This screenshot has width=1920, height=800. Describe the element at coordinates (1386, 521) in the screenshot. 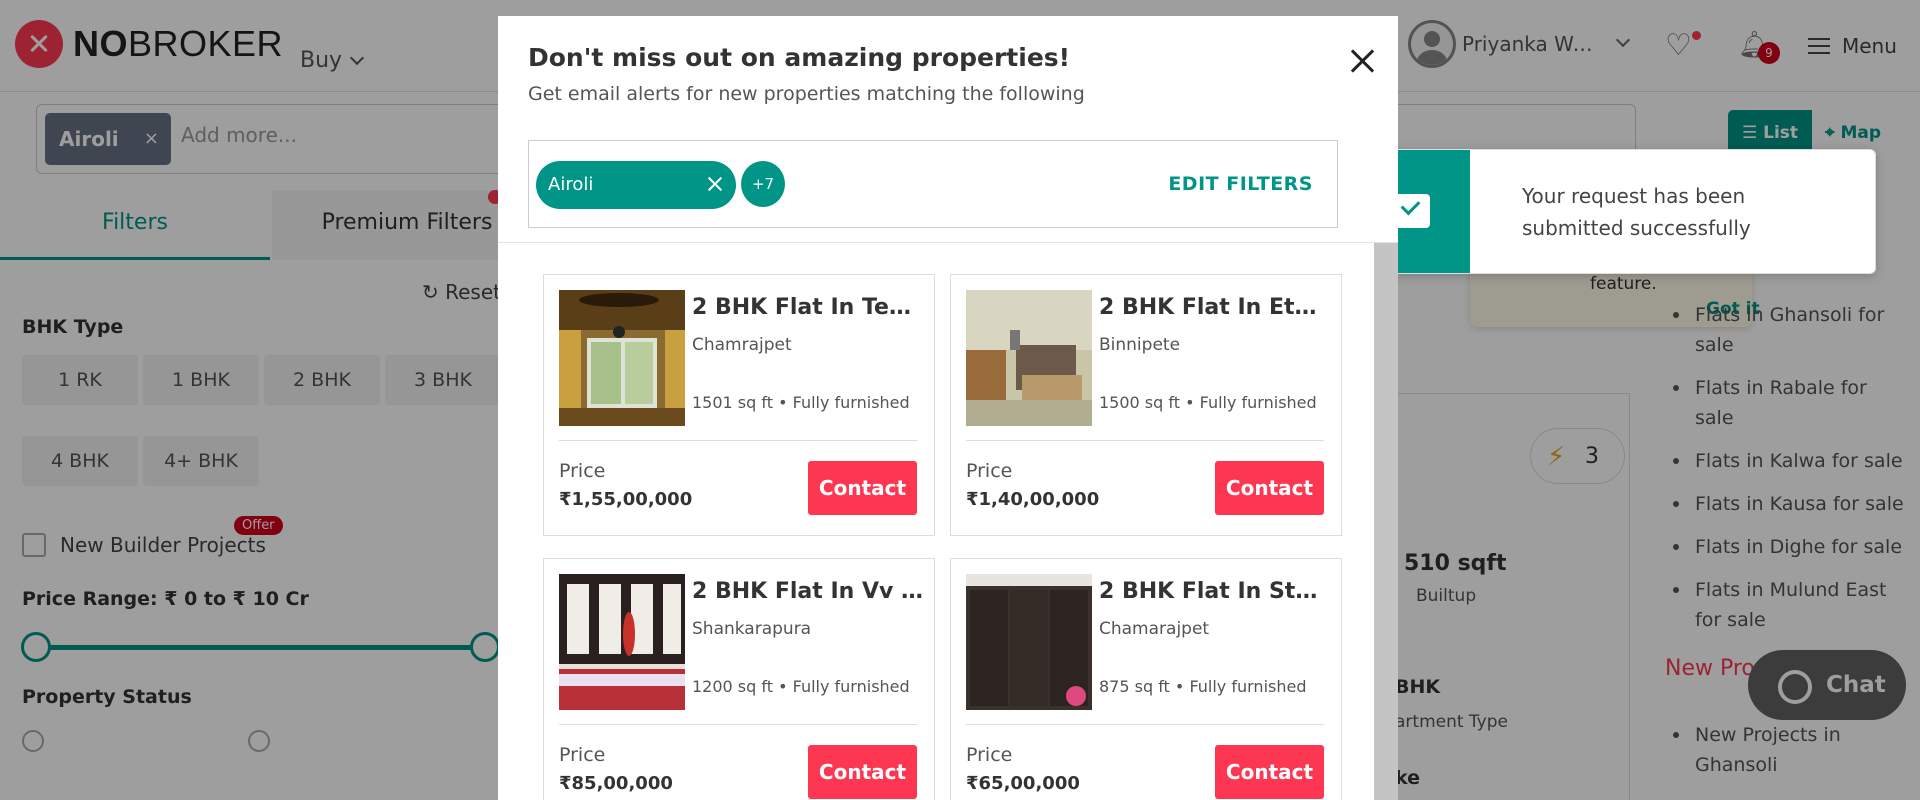

I see `modal-scrollbar` at that location.